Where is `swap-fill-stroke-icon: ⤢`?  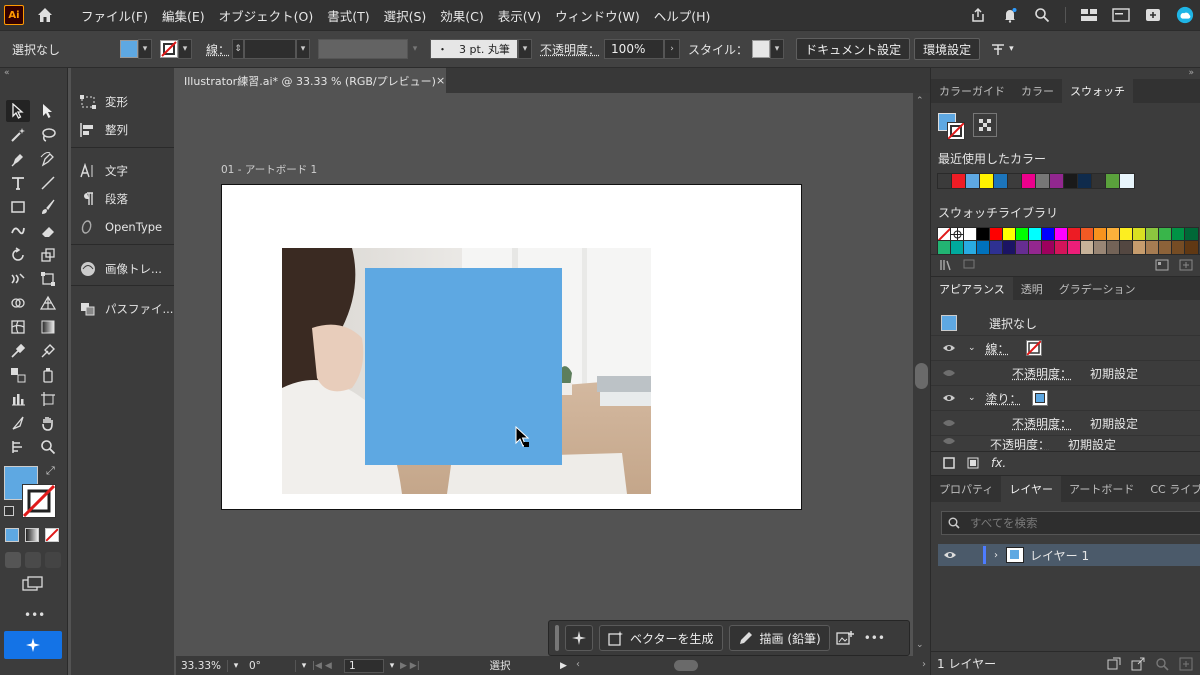 swap-fill-stroke-icon: ⤢ is located at coordinates (50, 471).